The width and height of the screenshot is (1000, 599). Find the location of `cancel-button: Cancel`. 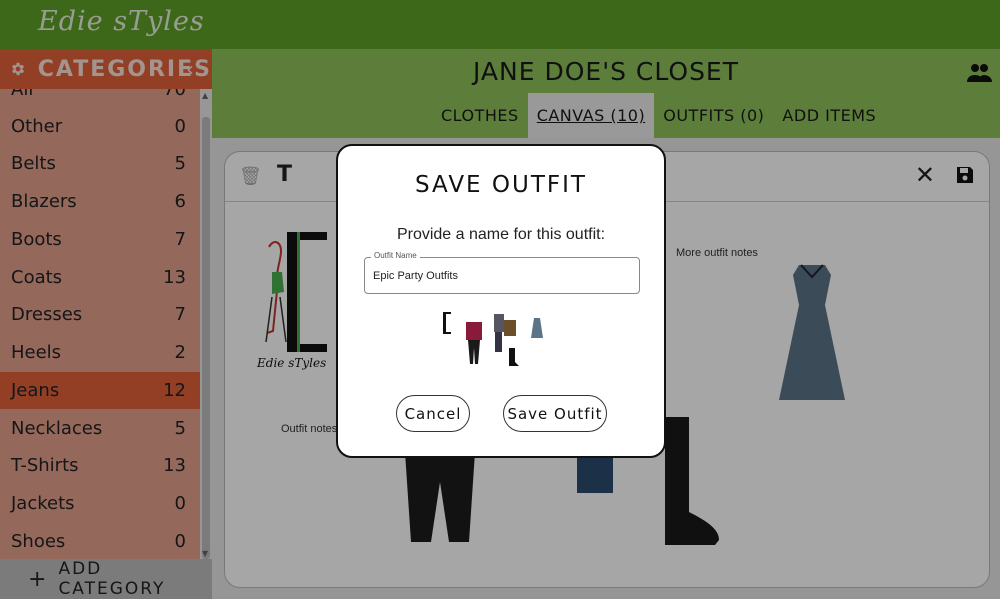

cancel-button: Cancel is located at coordinates (433, 413).